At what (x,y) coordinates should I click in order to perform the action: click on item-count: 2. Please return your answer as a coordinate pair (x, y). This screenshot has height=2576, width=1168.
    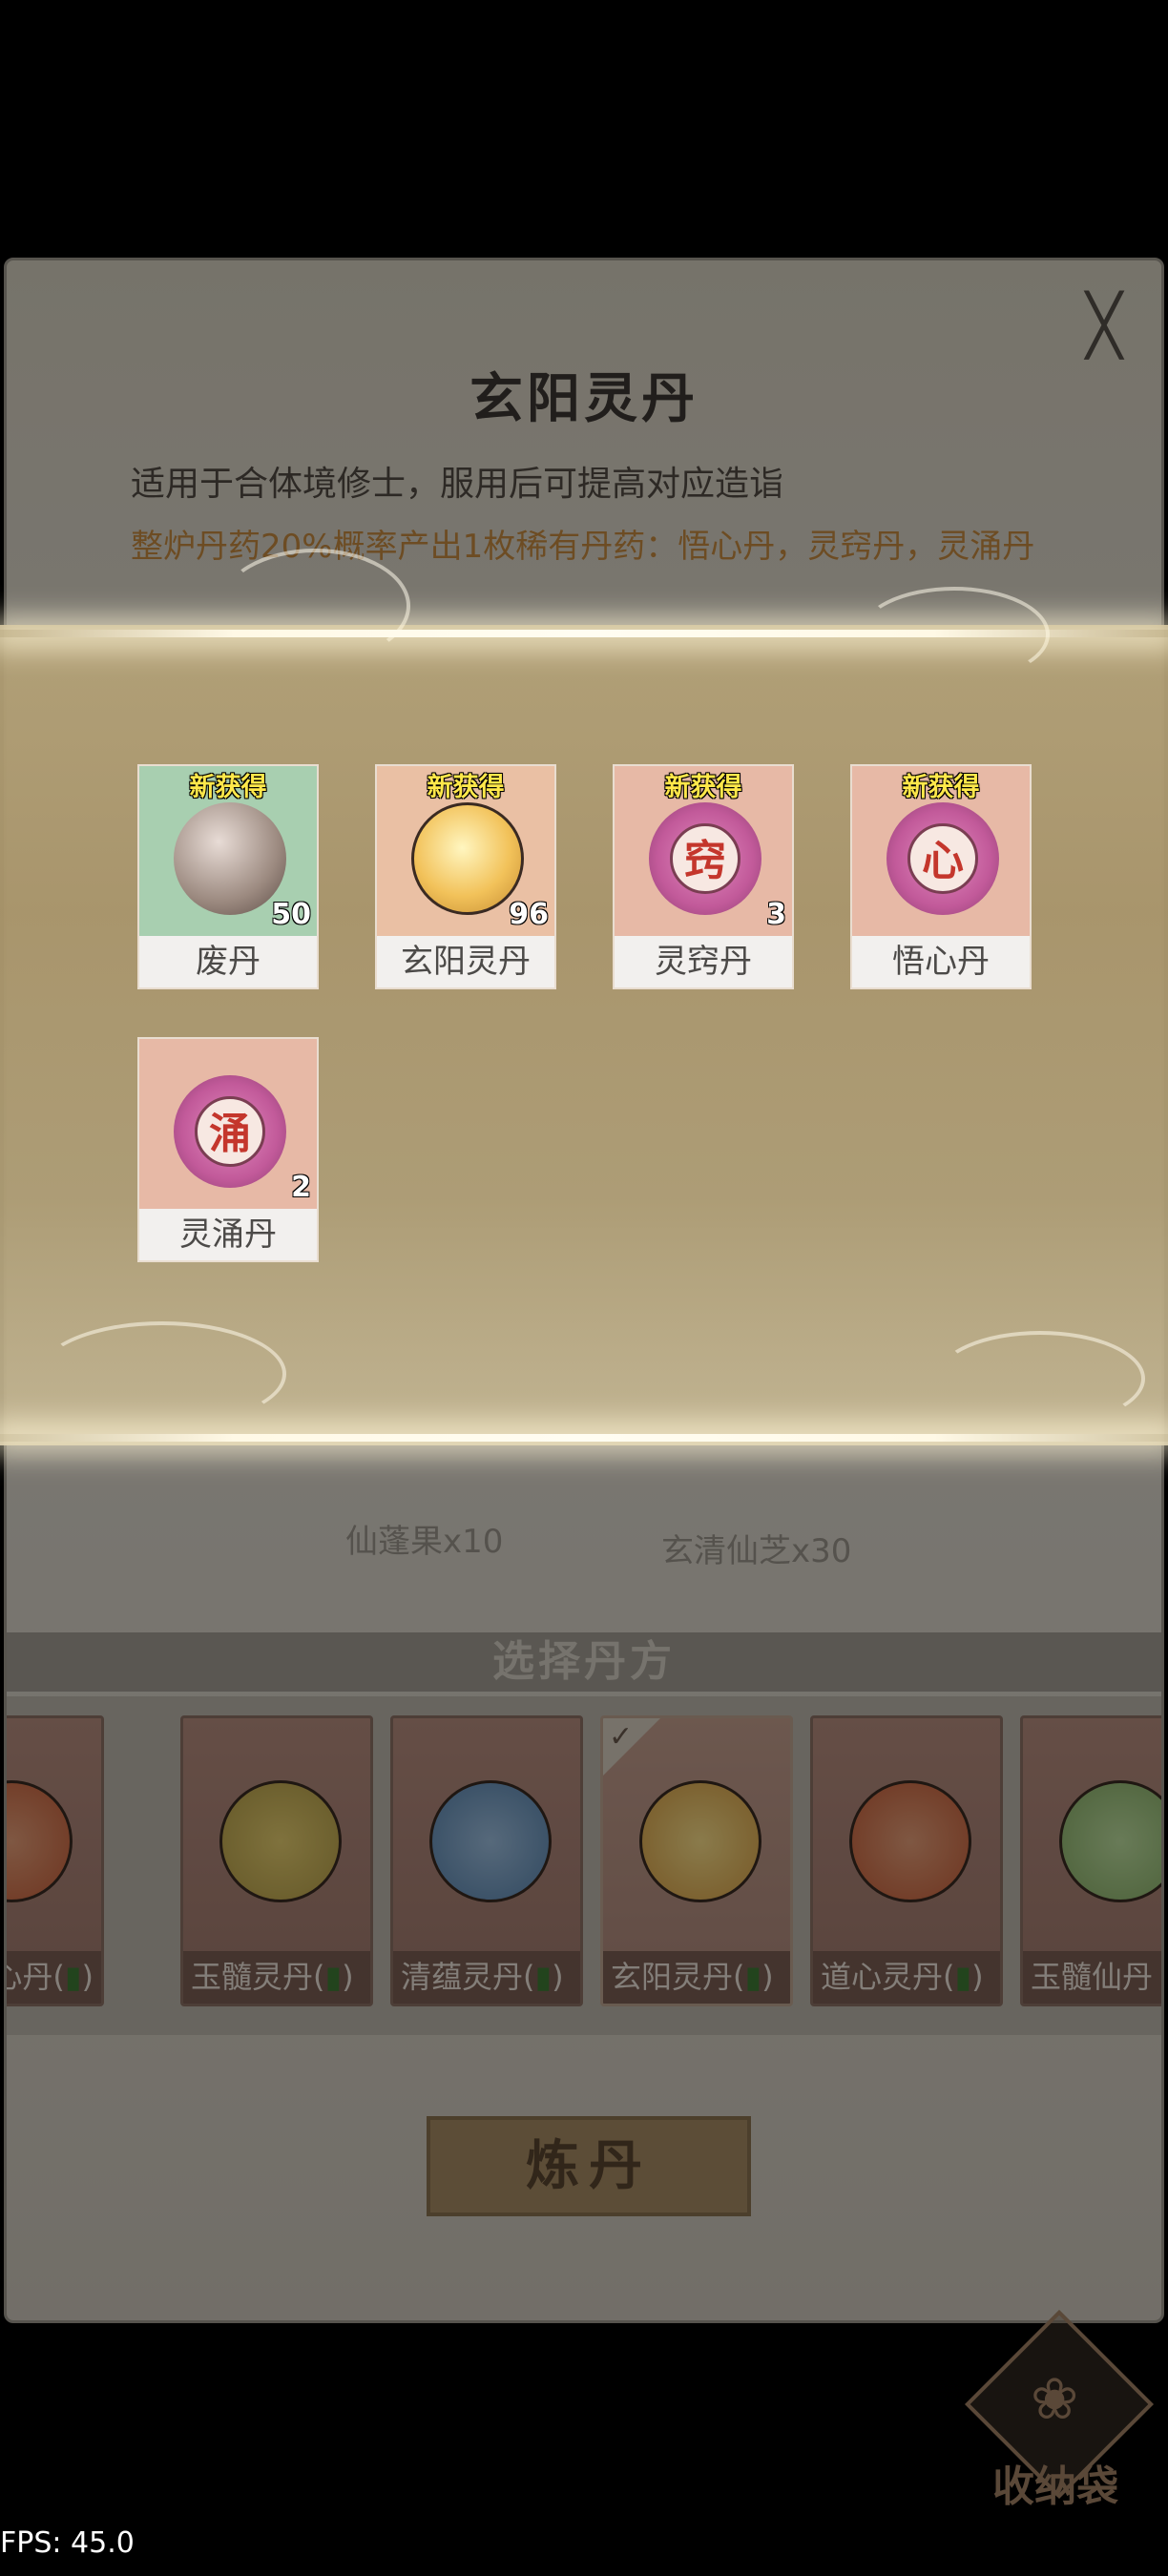
    Looking at the image, I should click on (301, 1187).